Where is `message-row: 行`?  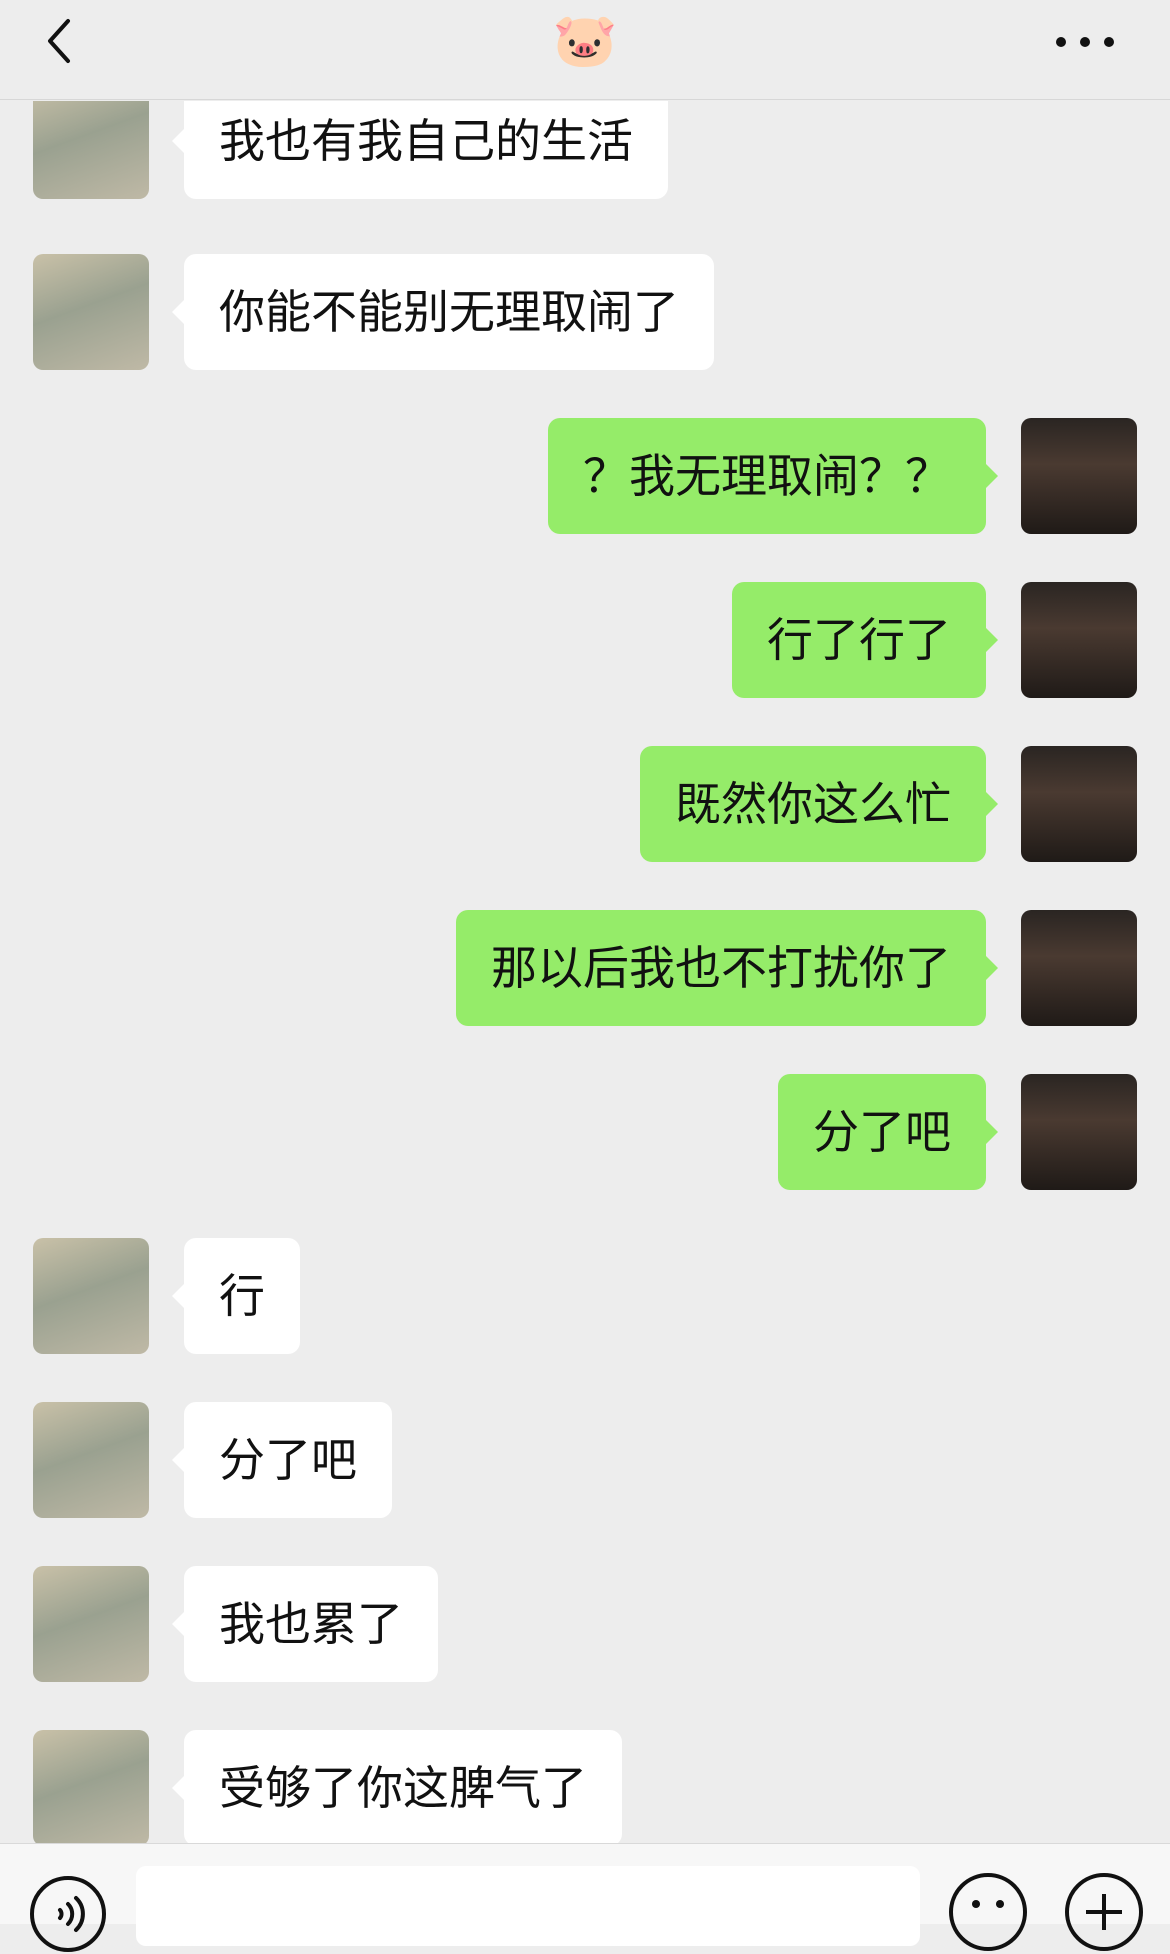 message-row: 行 is located at coordinates (585, 1296).